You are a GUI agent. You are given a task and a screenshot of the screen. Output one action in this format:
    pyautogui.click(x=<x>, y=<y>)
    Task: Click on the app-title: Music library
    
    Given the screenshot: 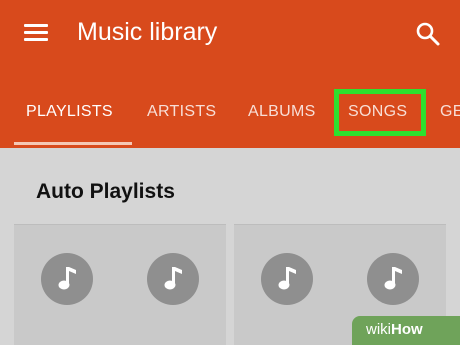 What is the action you would take?
    pyautogui.click(x=147, y=32)
    